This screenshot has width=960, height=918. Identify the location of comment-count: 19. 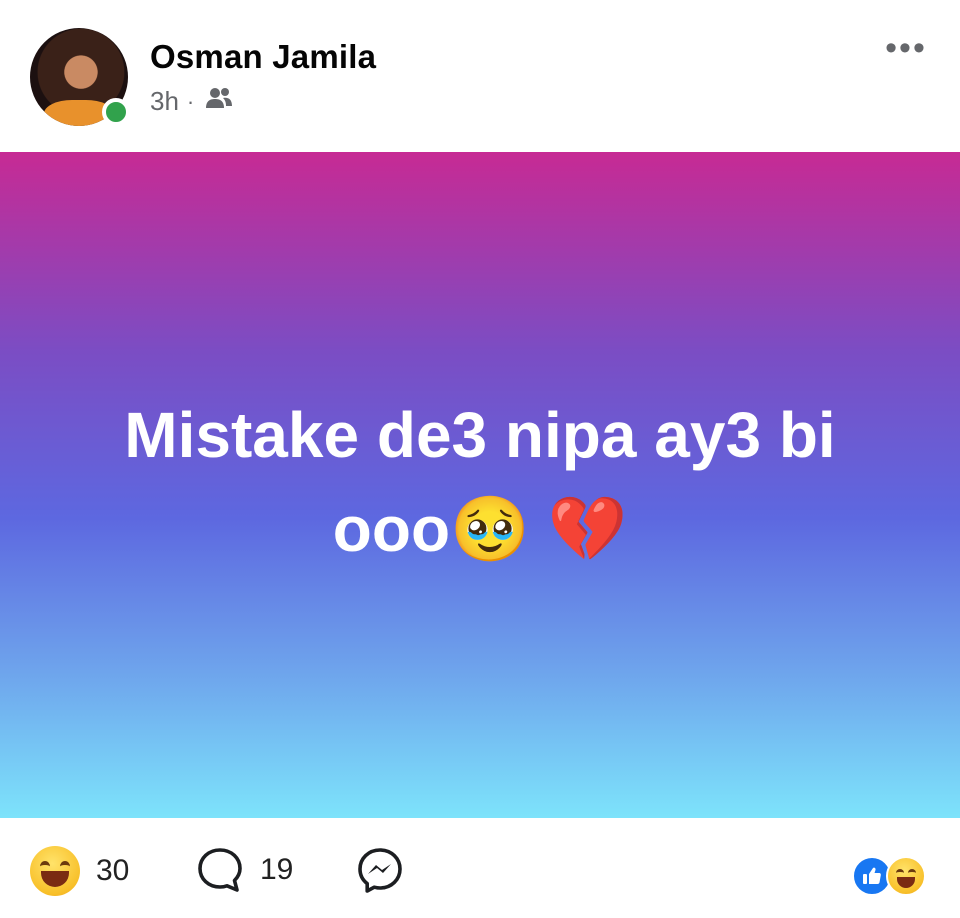
(277, 869).